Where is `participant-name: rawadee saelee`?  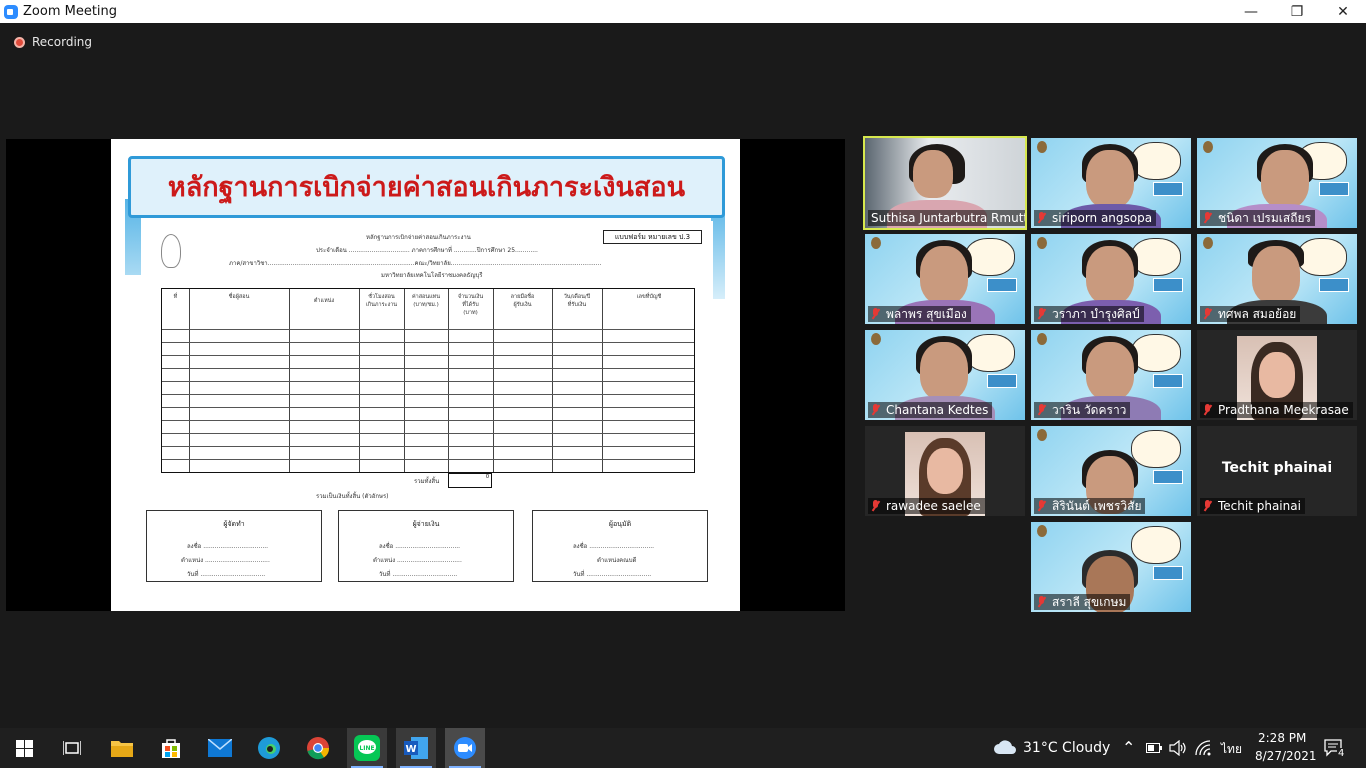 participant-name: rawadee saelee is located at coordinates (926, 506).